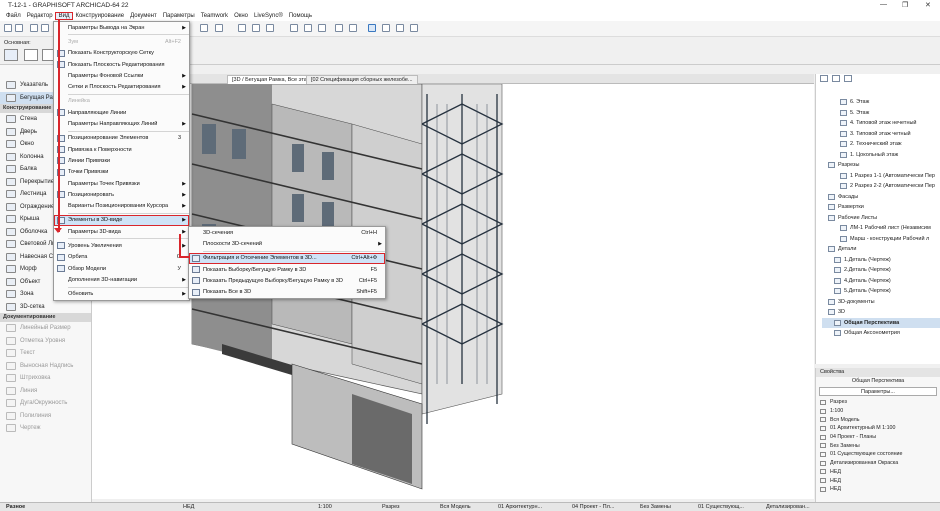 This screenshot has height=511, width=940. I want to click on menu-document: Документ, so click(143, 16).